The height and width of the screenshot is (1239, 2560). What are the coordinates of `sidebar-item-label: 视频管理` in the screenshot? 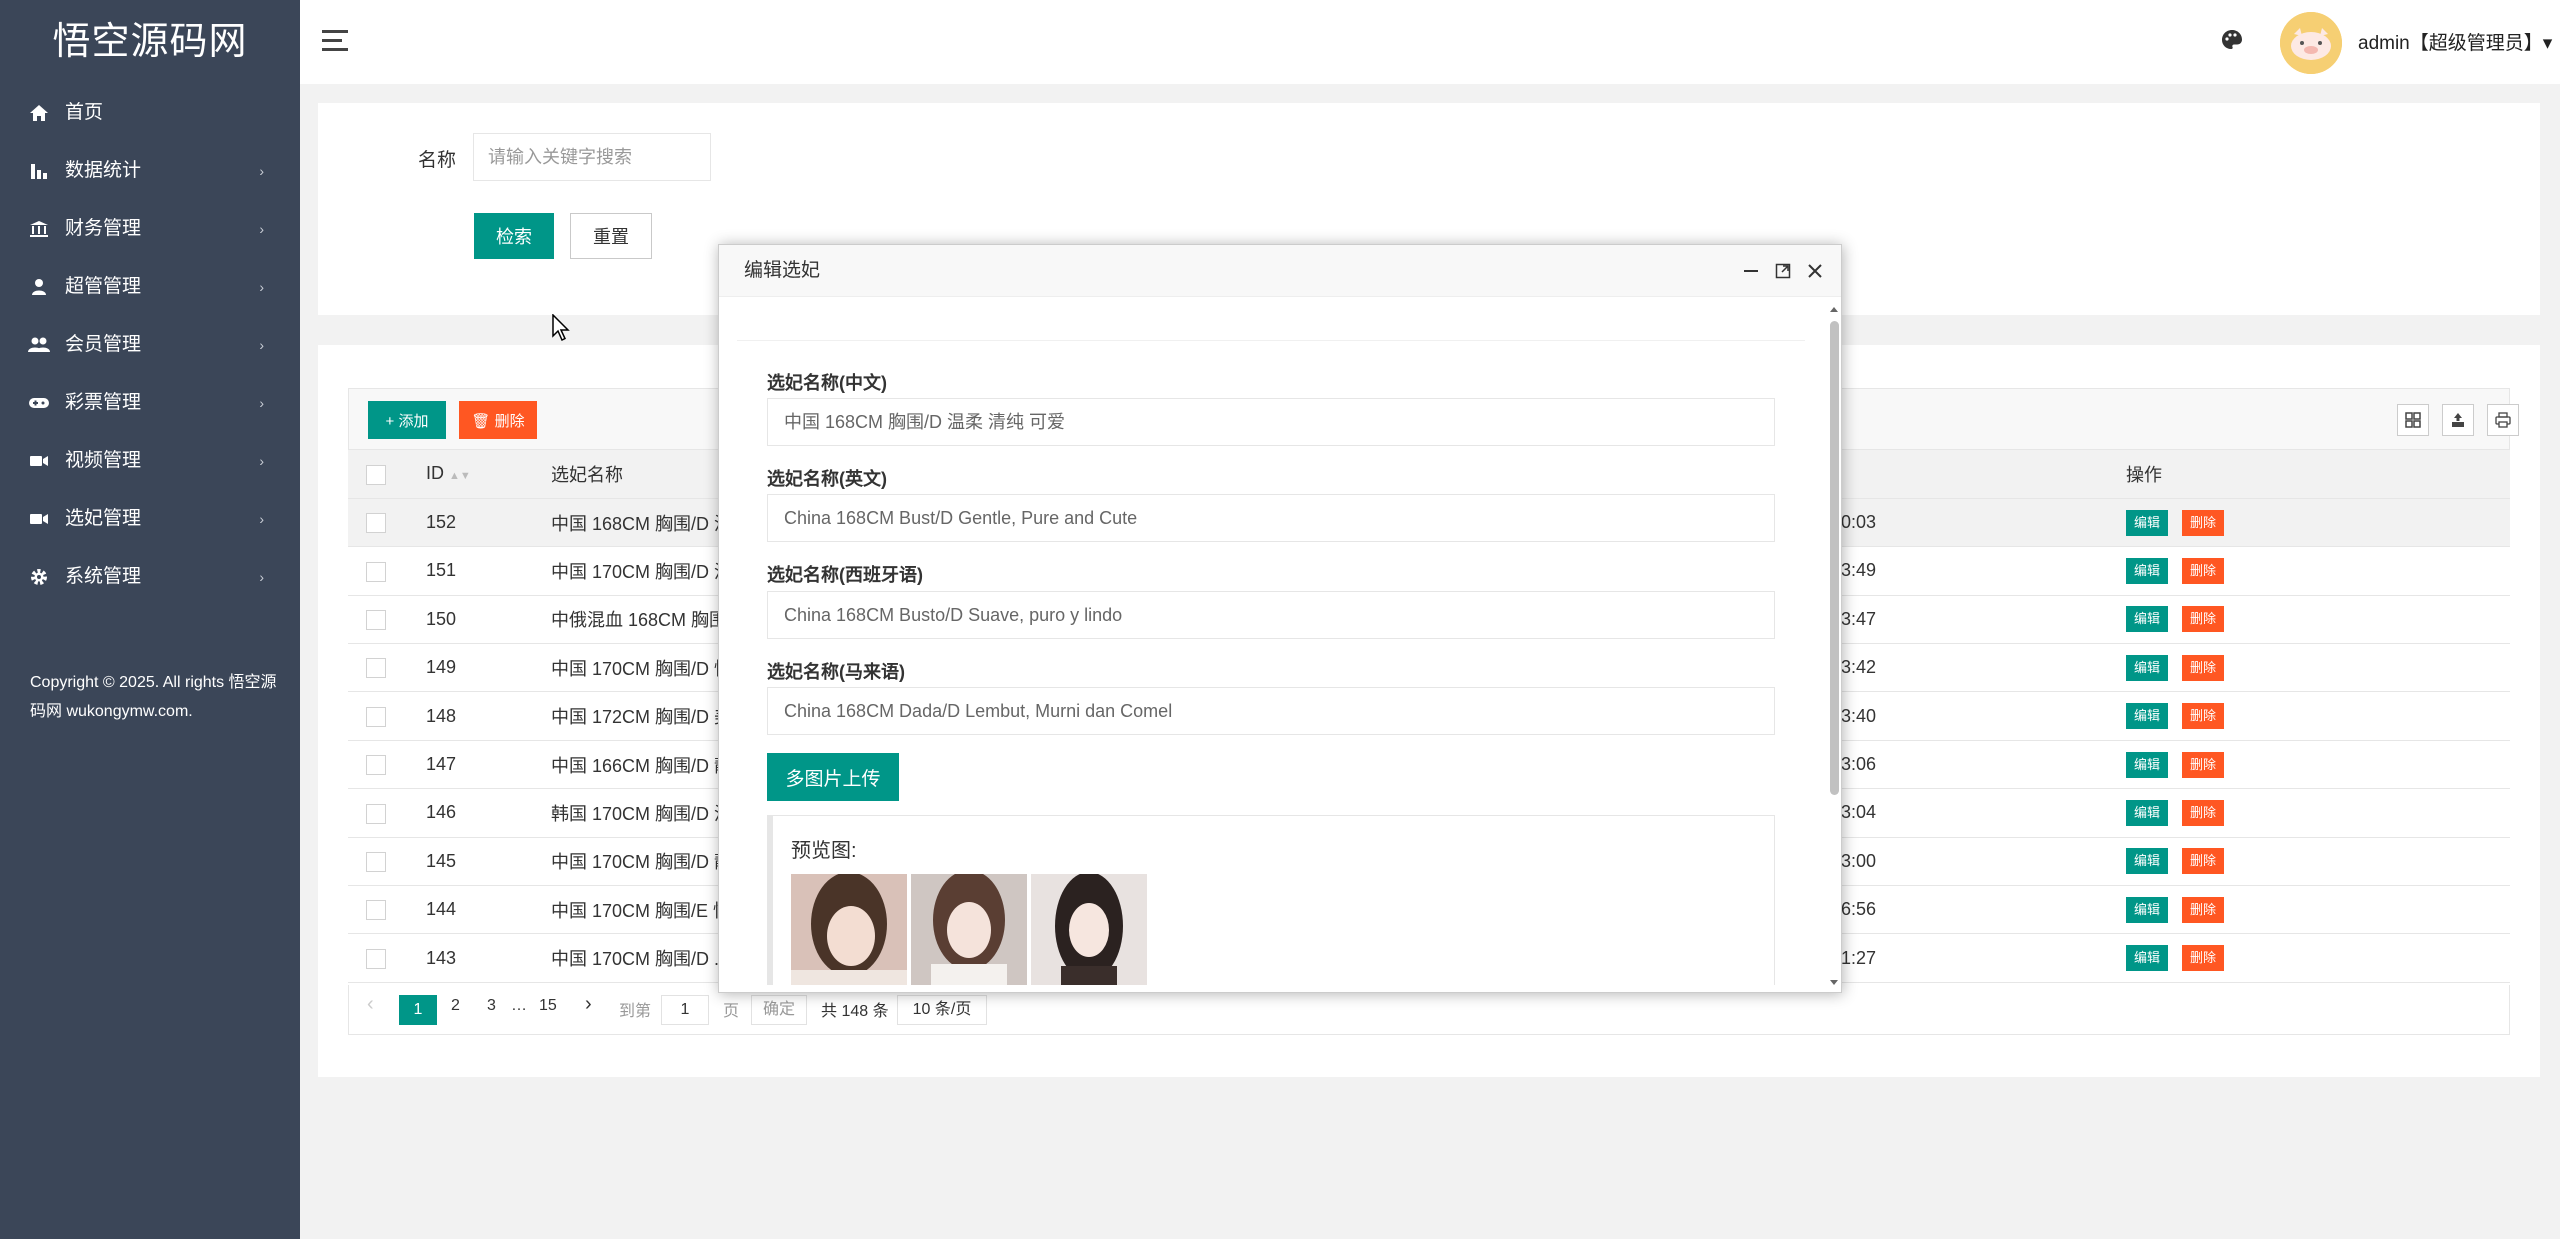 It's located at (103, 460).